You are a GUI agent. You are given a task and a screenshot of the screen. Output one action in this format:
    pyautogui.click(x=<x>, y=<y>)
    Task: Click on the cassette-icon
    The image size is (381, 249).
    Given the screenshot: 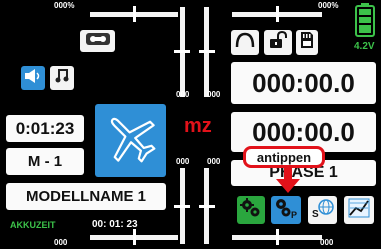 What is the action you would take?
    pyautogui.click(x=97, y=41)
    